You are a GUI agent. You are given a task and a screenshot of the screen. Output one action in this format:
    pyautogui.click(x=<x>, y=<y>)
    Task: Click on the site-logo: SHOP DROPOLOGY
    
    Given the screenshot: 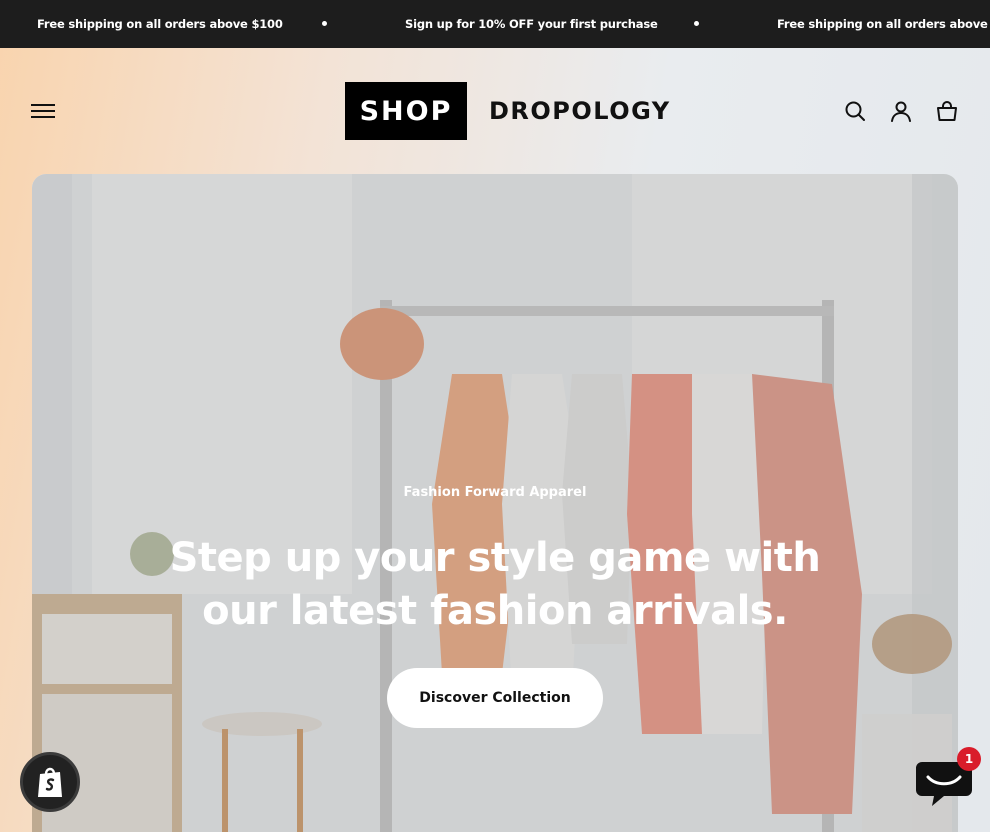 What is the action you would take?
    pyautogui.click(x=508, y=111)
    